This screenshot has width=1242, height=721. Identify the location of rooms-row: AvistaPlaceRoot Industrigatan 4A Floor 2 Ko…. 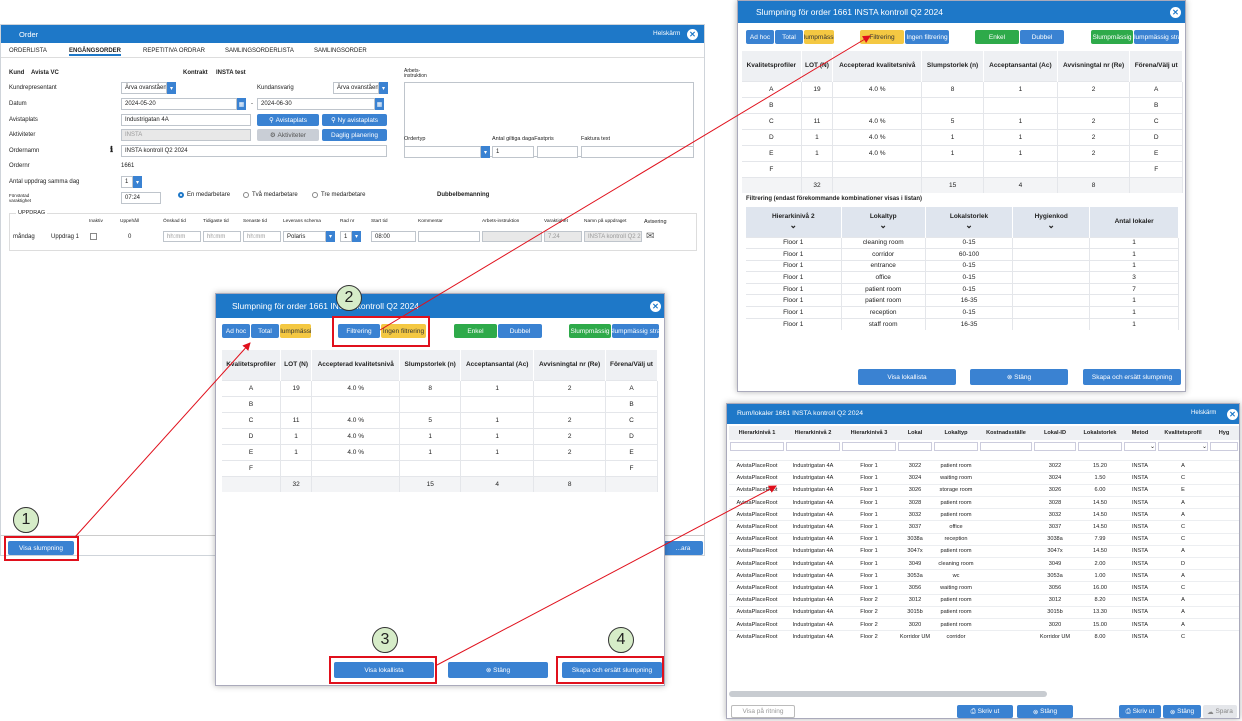
(984, 636).